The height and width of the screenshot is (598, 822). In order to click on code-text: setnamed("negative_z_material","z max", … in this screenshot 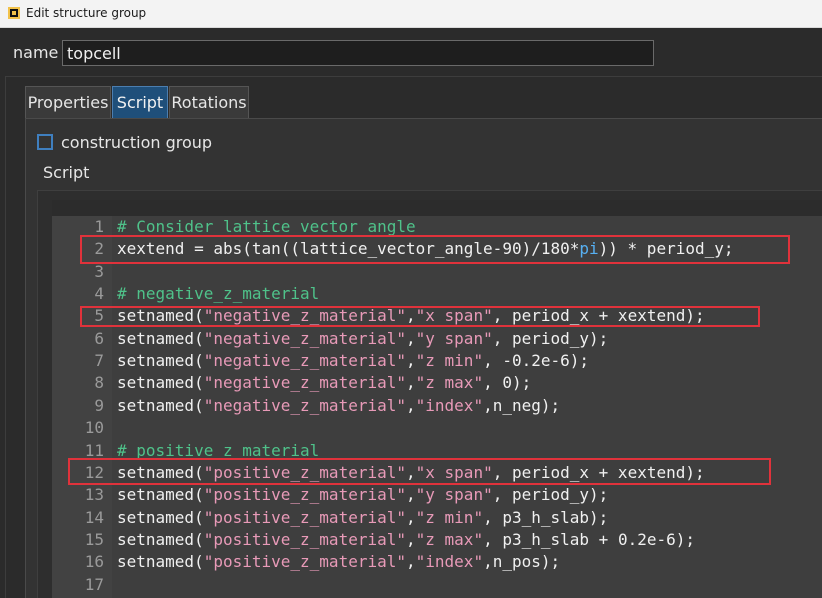, I will do `click(324, 383)`.